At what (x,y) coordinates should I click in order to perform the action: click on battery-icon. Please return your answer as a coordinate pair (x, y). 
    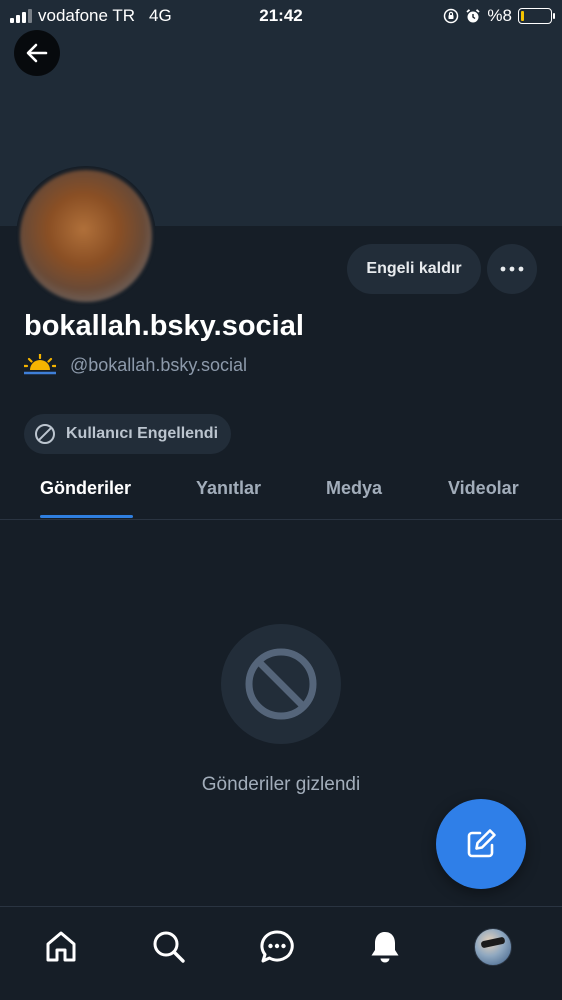
    Looking at the image, I should click on (536, 16).